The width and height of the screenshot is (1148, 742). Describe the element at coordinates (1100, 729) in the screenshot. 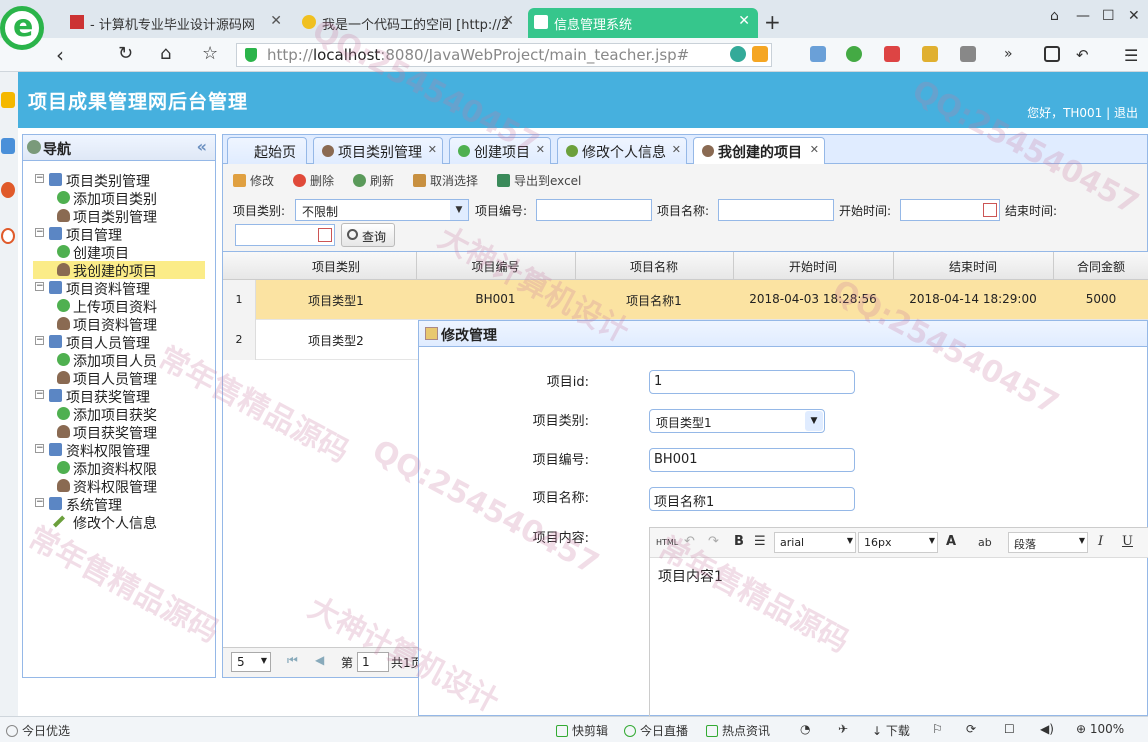

I see `zoom-control: ⊕ 100%` at that location.